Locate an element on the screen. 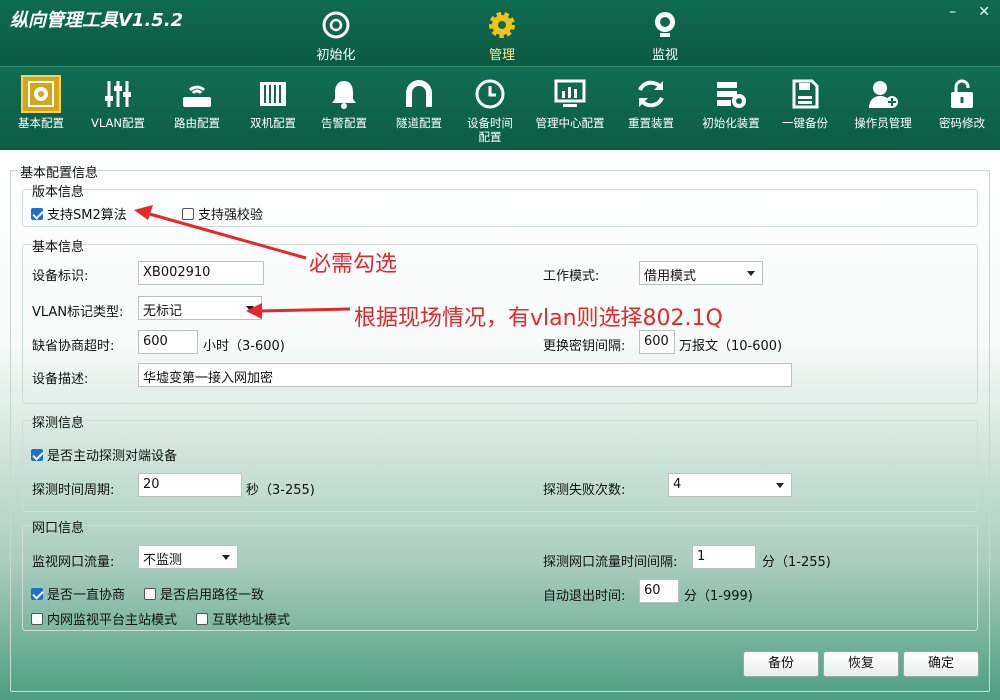  tool-center-config: 管理中心配置 is located at coordinates (570, 102).